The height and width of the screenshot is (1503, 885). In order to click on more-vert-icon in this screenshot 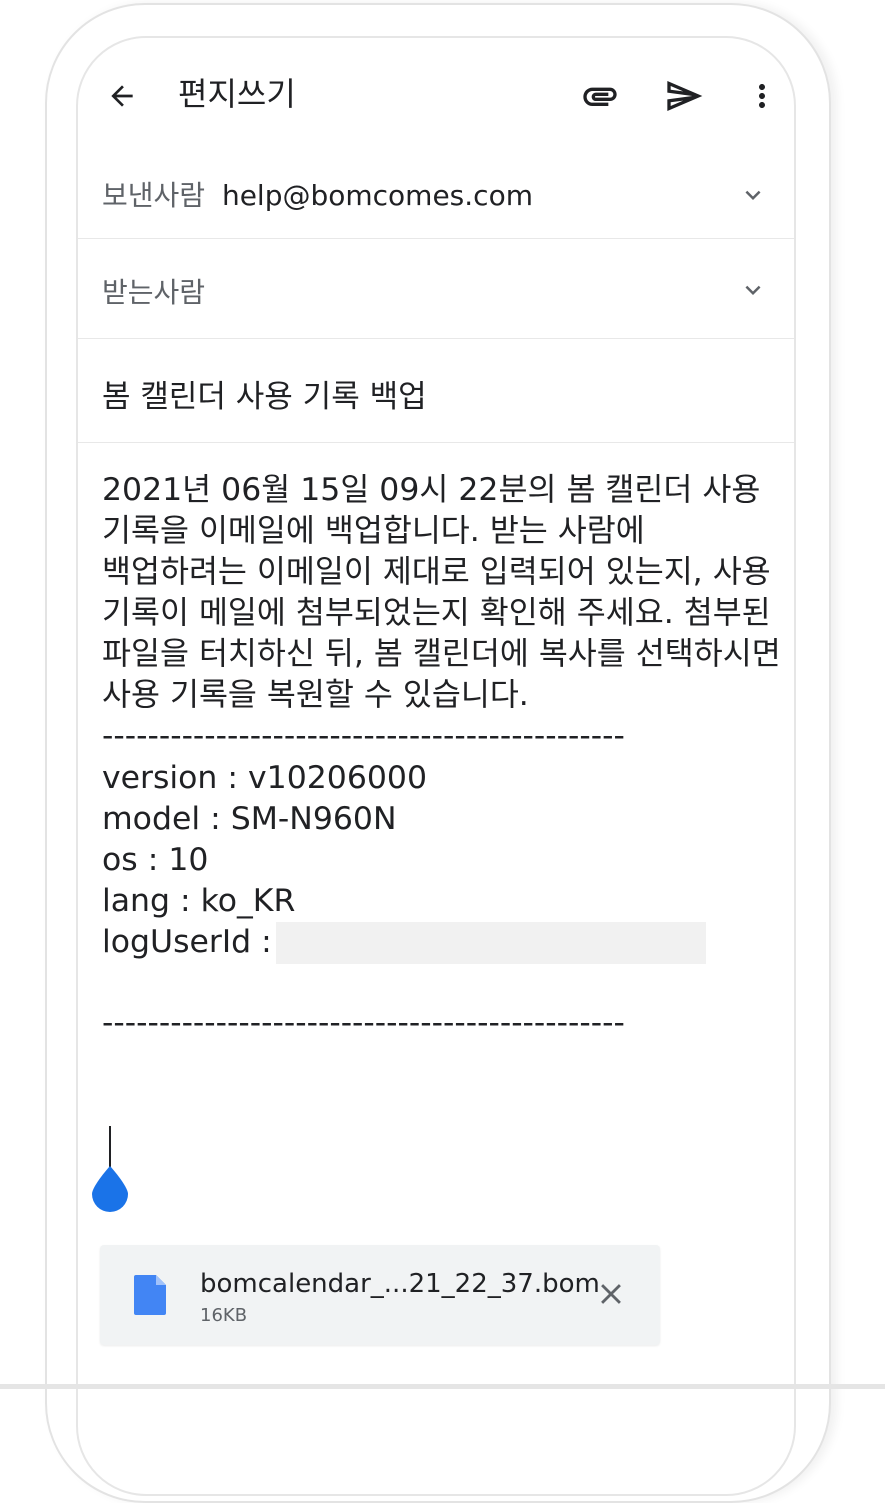, I will do `click(762, 96)`.